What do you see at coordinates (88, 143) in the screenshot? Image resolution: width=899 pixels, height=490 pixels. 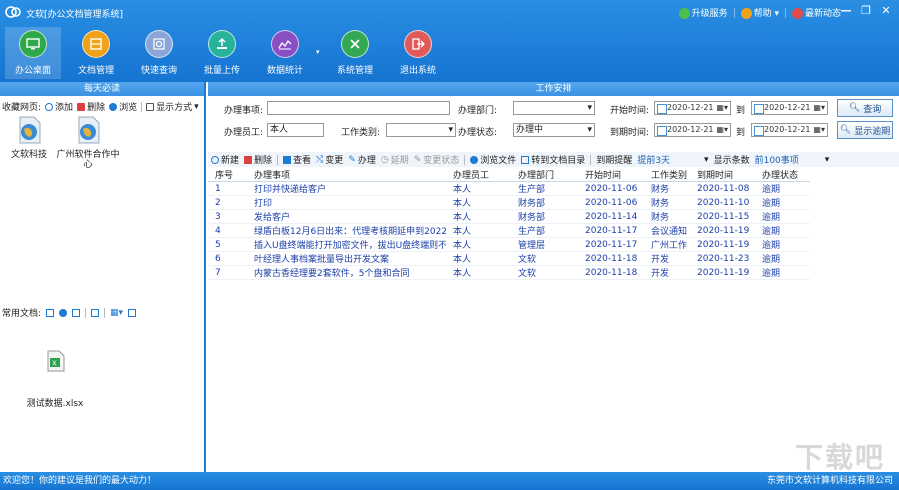 I see `shortcut-guangzhou: 广州软件合作中心` at bounding box center [88, 143].